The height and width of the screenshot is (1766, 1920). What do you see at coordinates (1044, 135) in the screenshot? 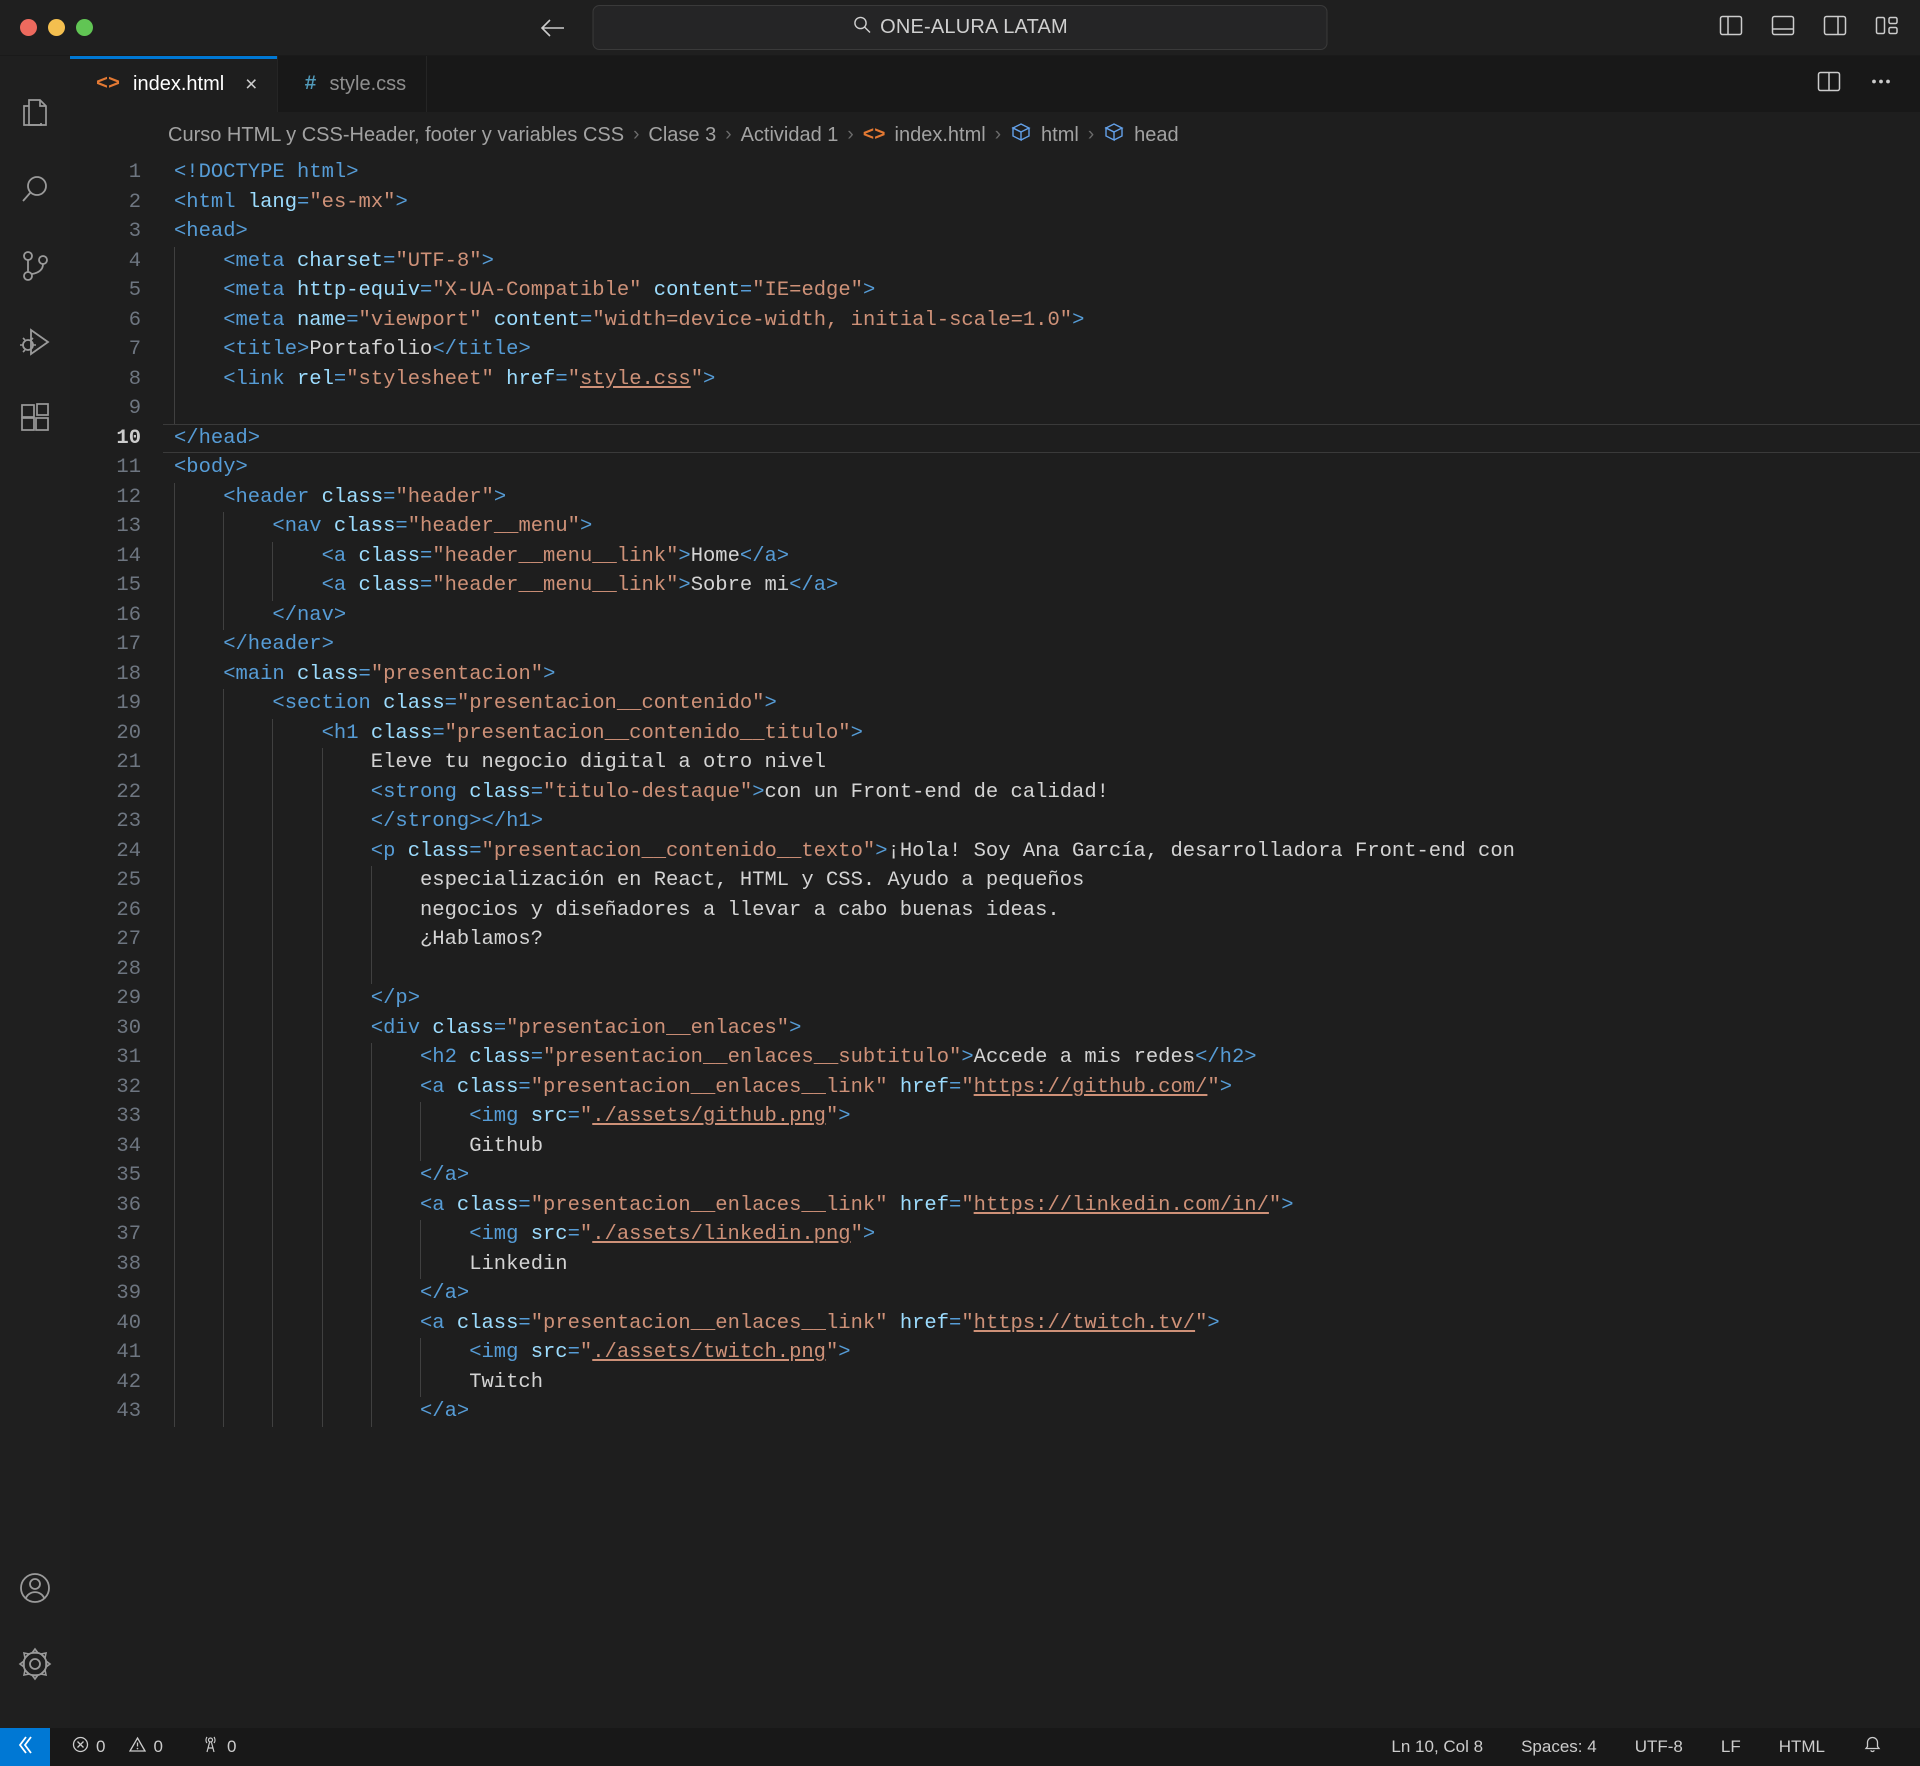
I see `breadcrumb-item-4: html` at bounding box center [1044, 135].